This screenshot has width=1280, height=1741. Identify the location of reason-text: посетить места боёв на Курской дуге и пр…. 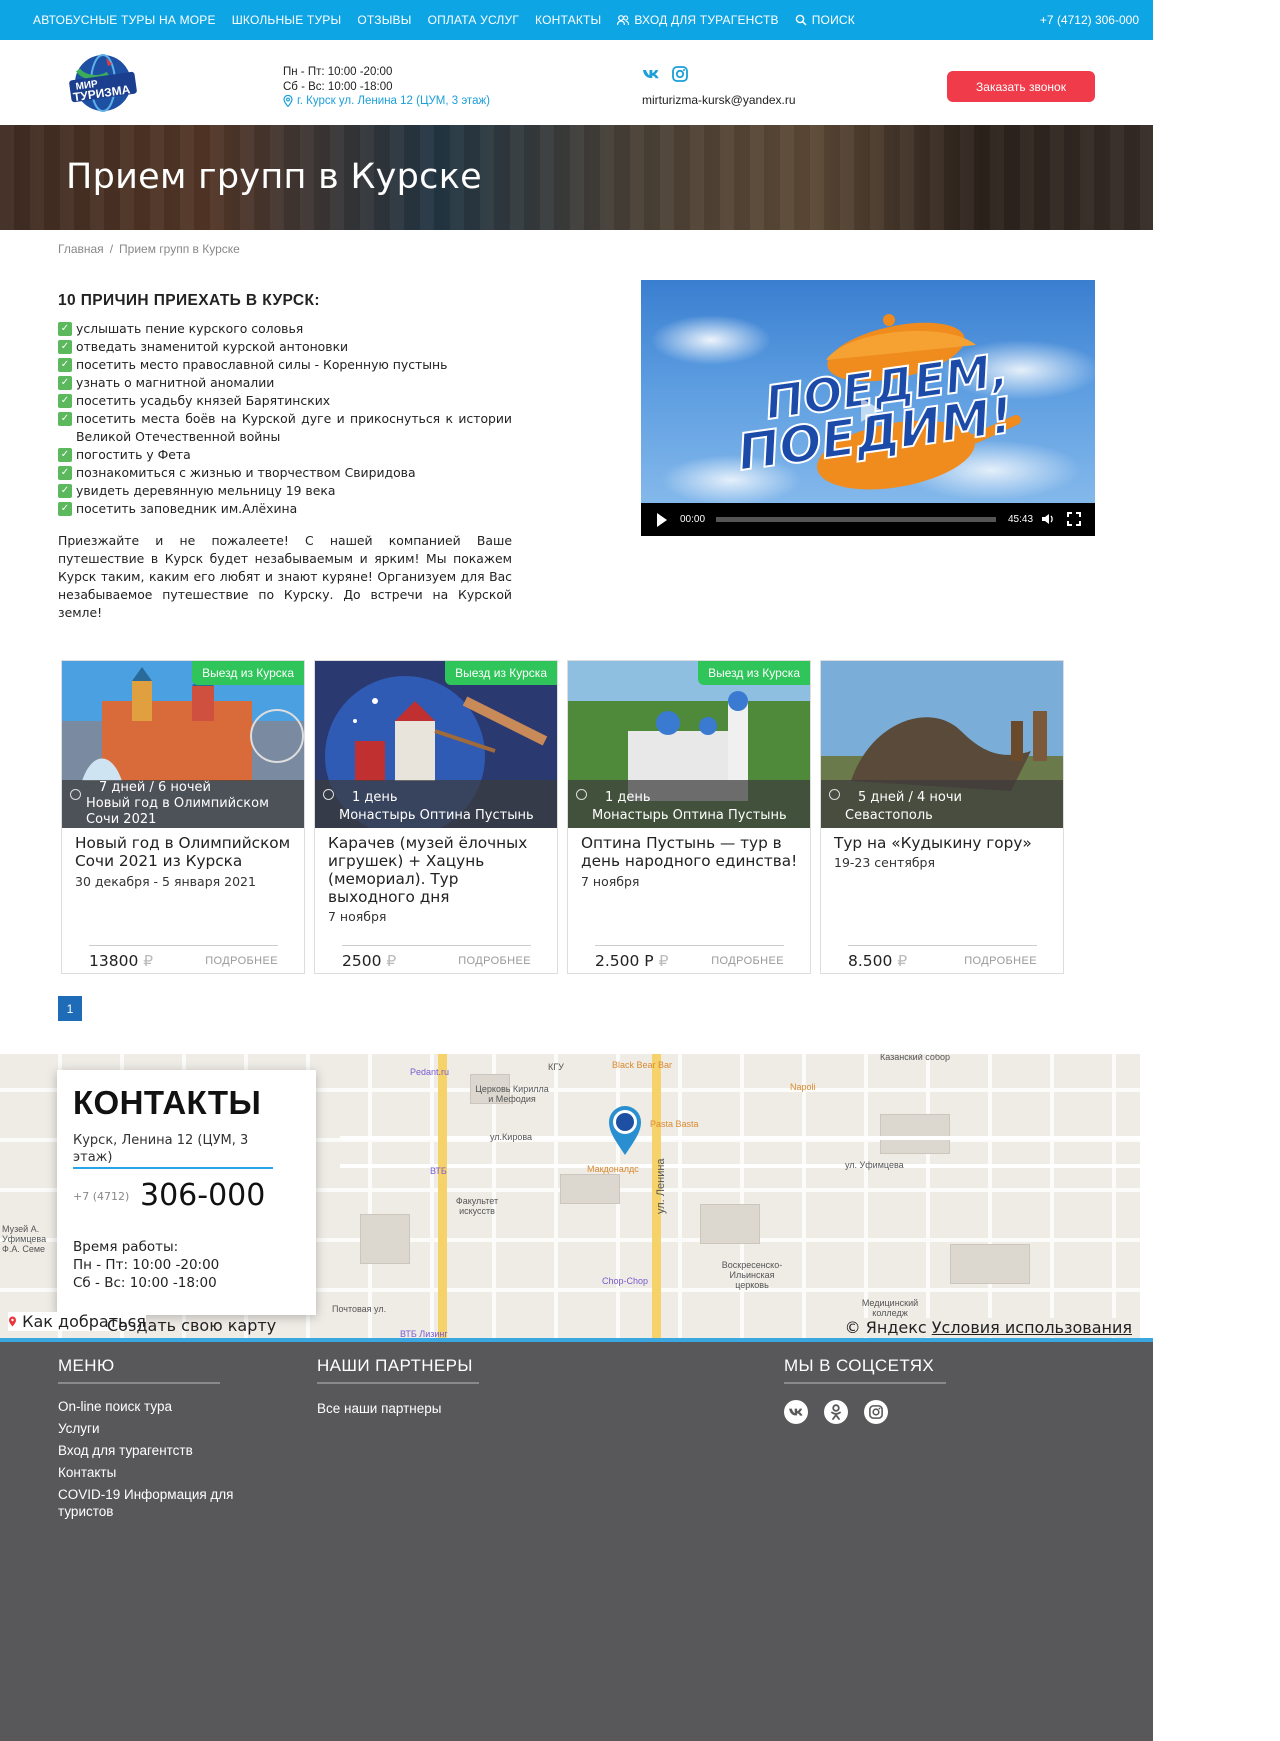
(294, 427).